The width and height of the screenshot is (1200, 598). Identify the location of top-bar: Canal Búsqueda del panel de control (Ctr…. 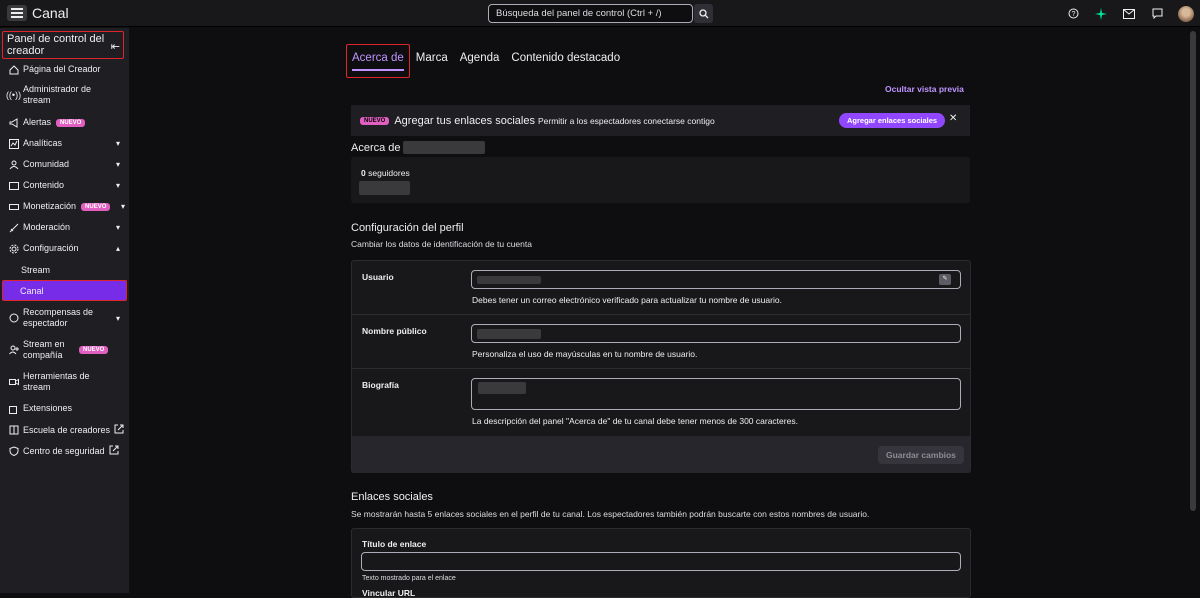
(600, 13).